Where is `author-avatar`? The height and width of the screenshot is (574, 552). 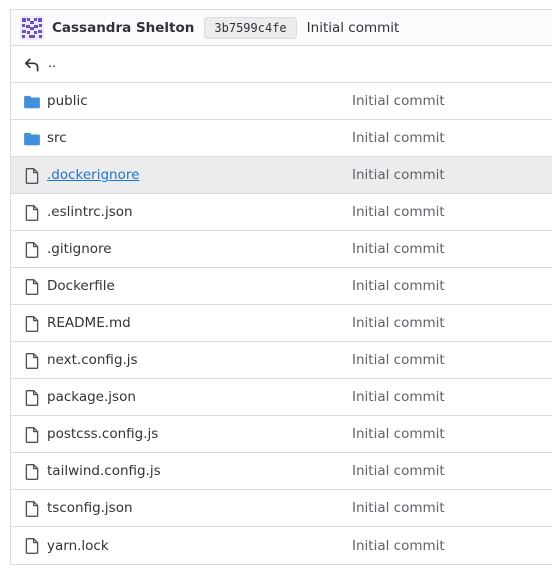
author-avatar is located at coordinates (32, 27).